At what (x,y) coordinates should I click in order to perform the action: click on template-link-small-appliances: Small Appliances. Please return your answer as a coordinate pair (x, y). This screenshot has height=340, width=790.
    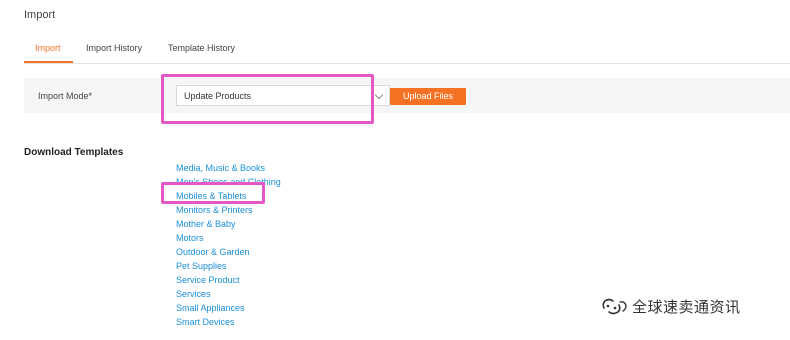
    Looking at the image, I should click on (228, 308).